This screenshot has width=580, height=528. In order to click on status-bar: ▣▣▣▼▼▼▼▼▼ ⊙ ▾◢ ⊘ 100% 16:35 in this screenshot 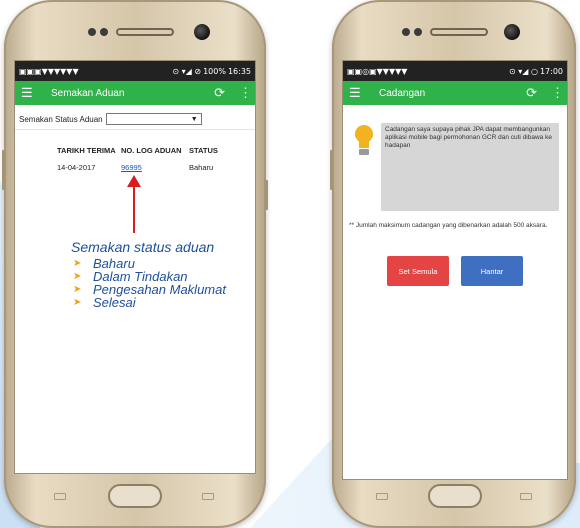, I will do `click(135, 71)`.